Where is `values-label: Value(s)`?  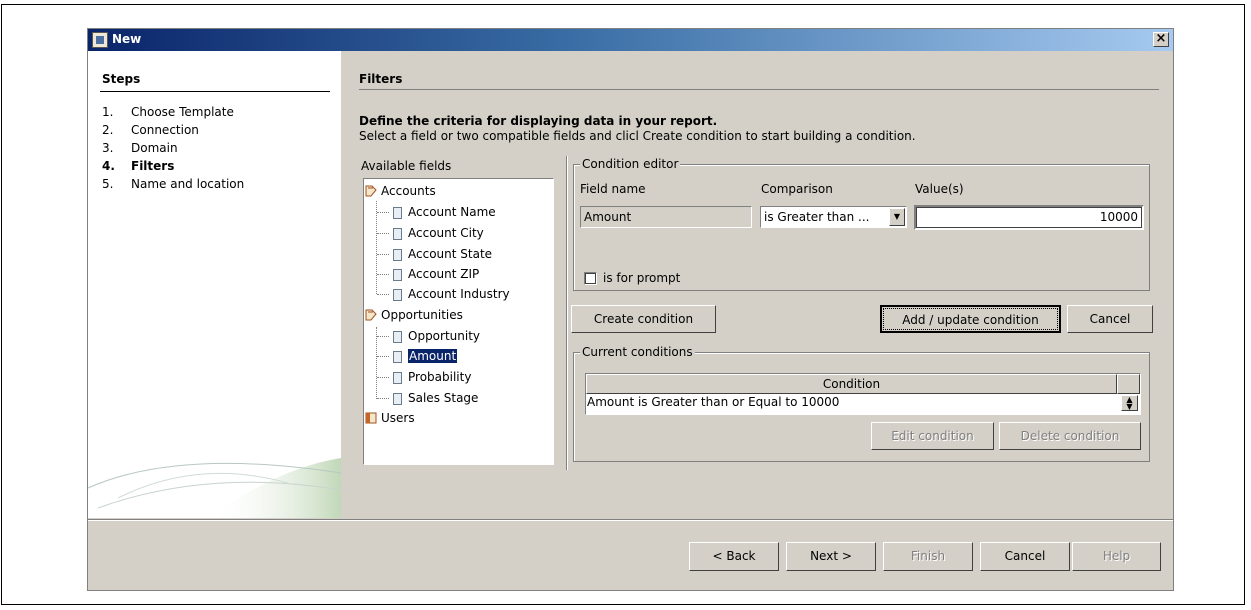 values-label: Value(s) is located at coordinates (939, 189).